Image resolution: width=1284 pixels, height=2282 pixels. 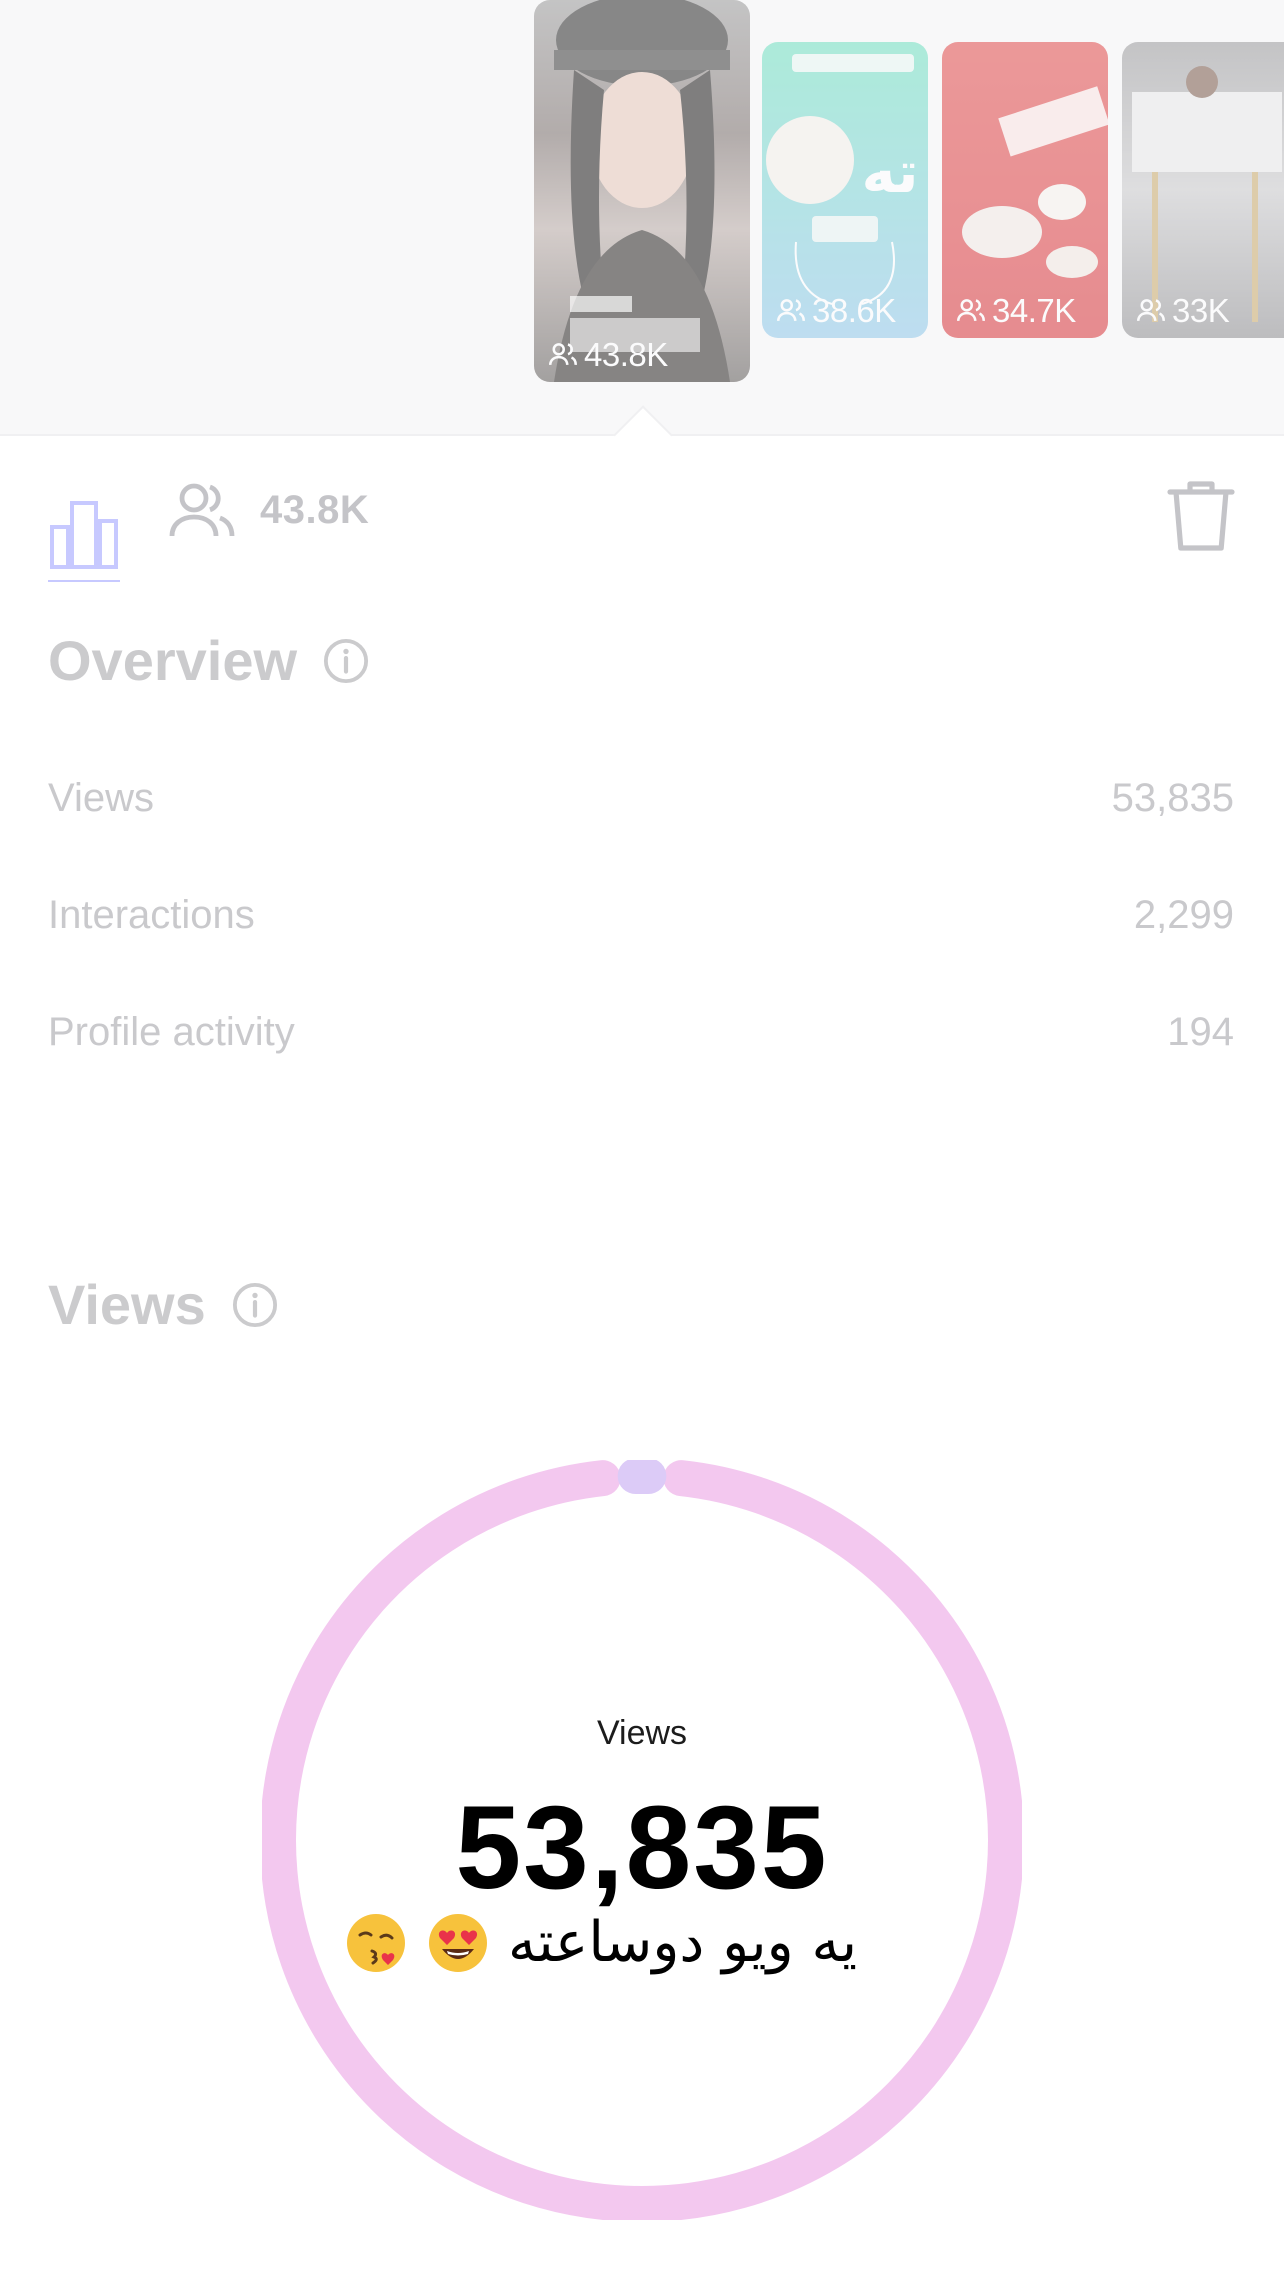 What do you see at coordinates (1182, 311) in the screenshot?
I see `story-views-count: 33K` at bounding box center [1182, 311].